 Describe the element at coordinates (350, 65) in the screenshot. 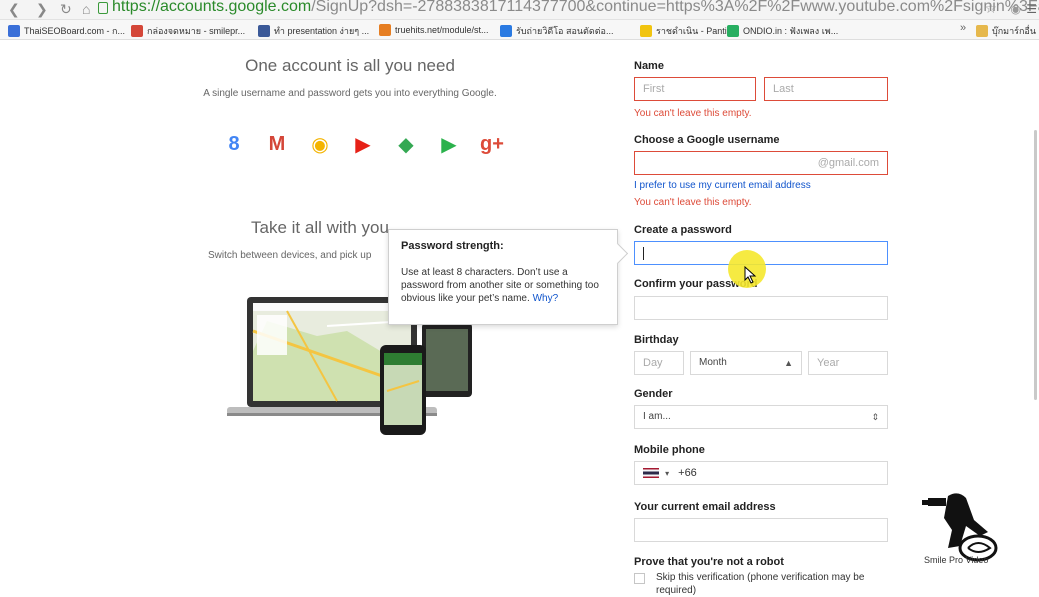

I see `page-heading: One account is all you need` at that location.